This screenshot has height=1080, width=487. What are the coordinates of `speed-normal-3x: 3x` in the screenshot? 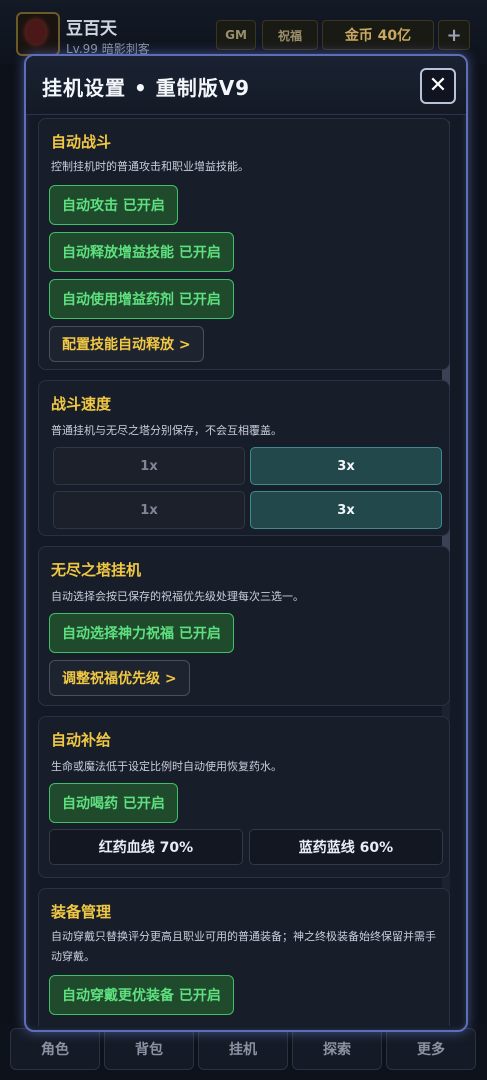 It's located at (346, 466).